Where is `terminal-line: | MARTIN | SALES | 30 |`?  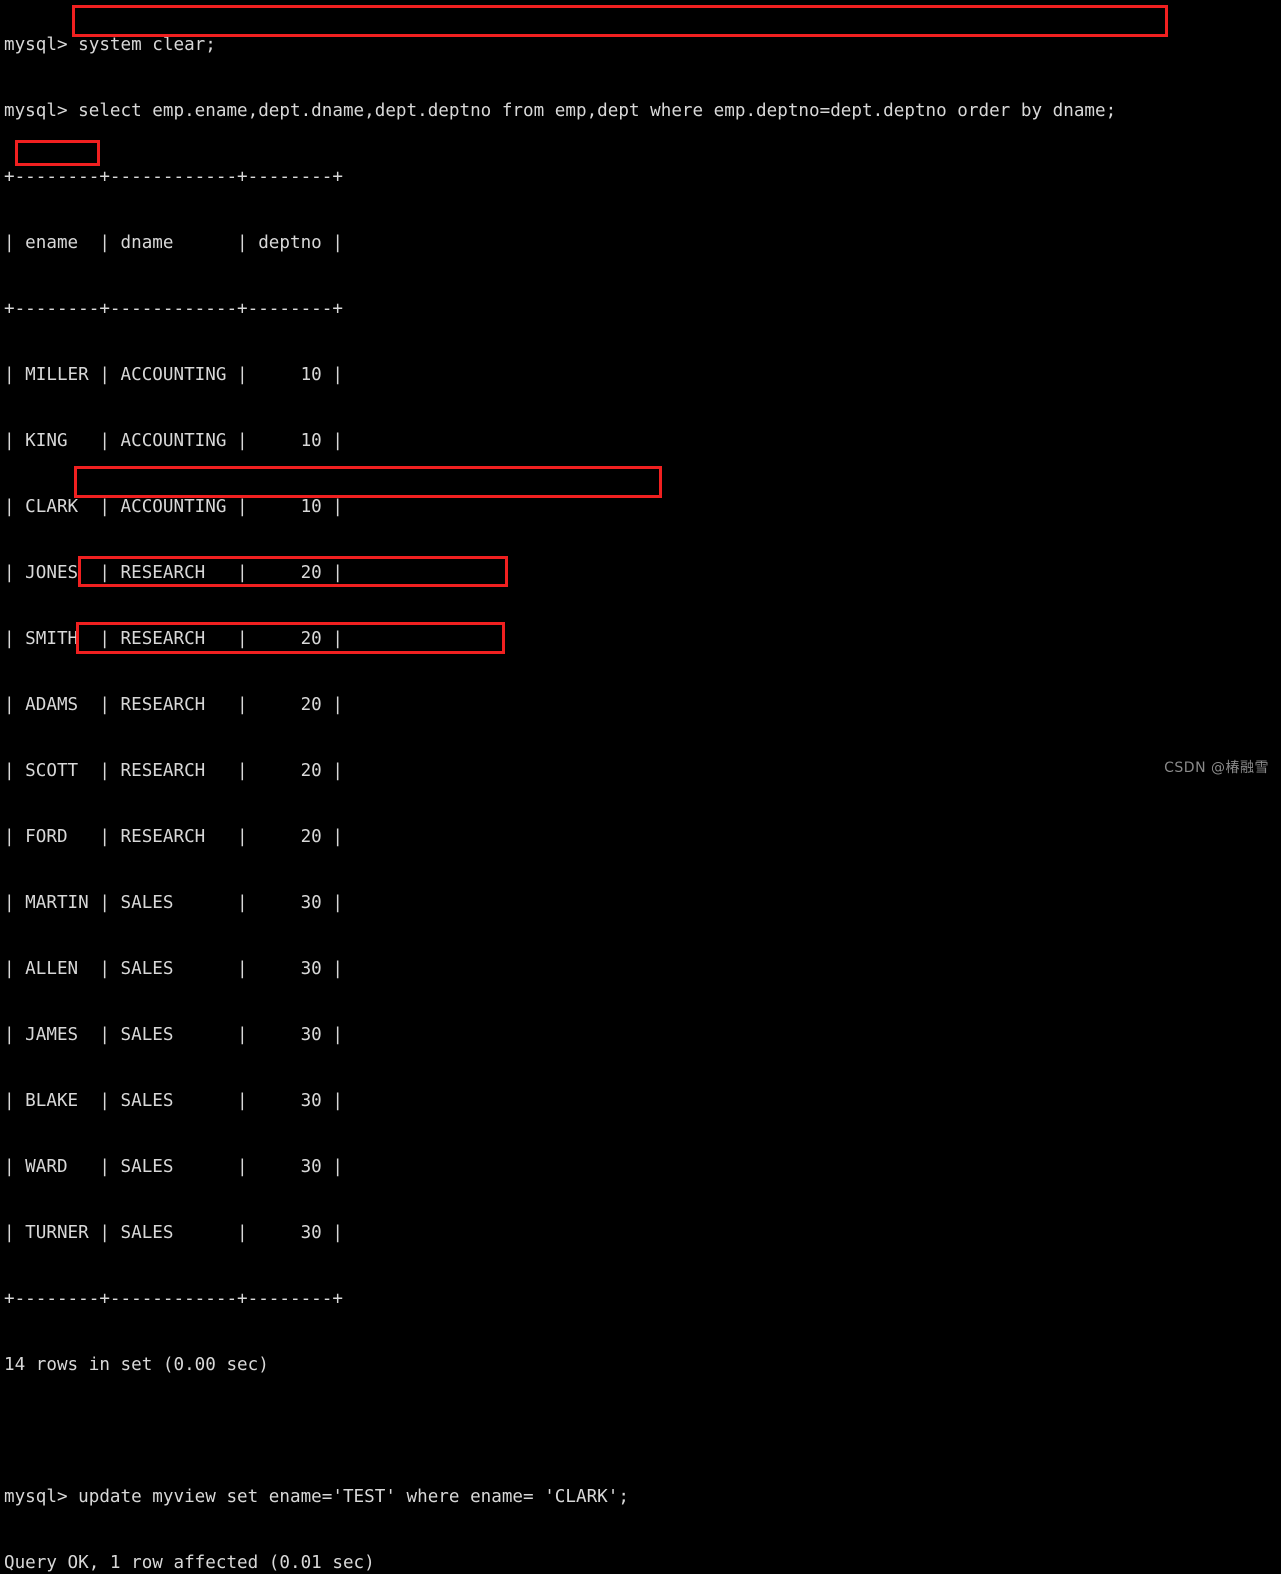 terminal-line: | MARTIN | SALES | 30 | is located at coordinates (173, 903).